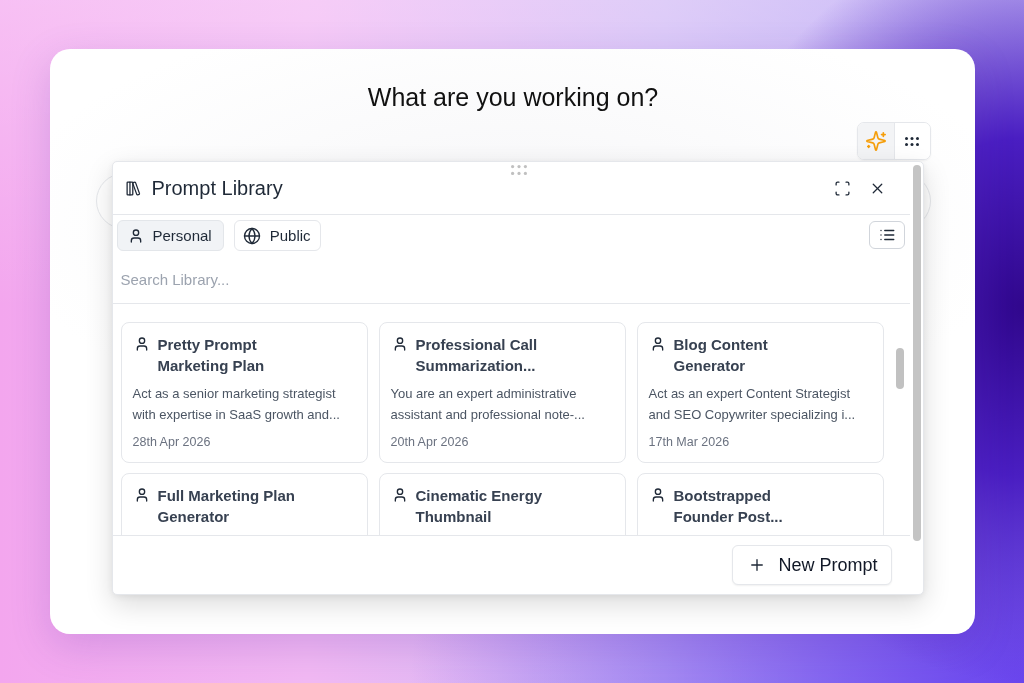 The height and width of the screenshot is (683, 1024). I want to click on globe-icon, so click(251, 235).